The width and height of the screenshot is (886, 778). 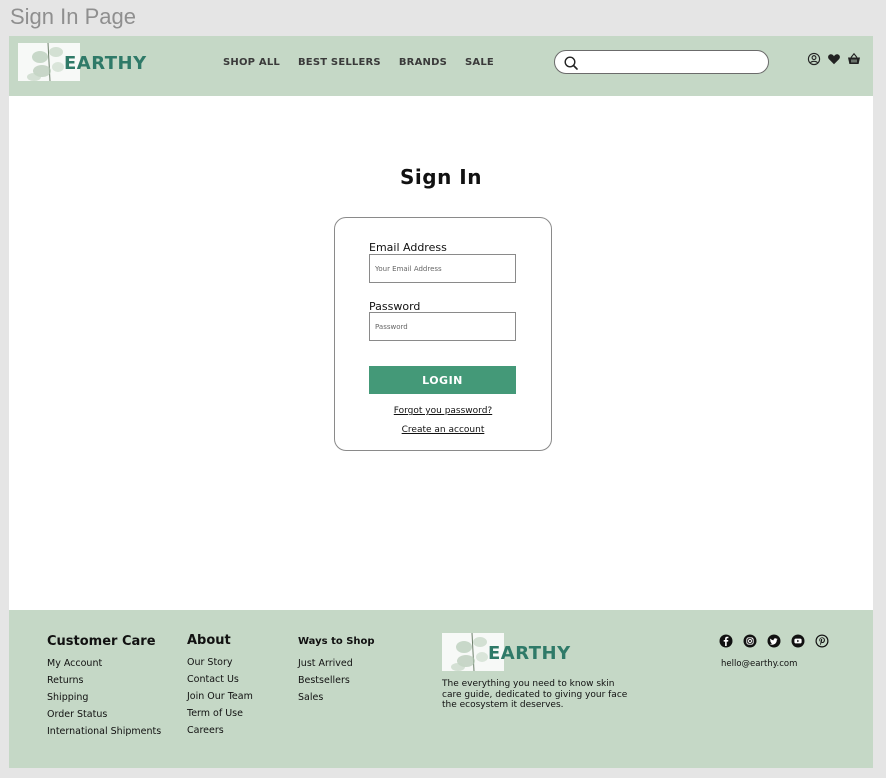 I want to click on footer-logo-text: EARTHY, so click(x=529, y=653).